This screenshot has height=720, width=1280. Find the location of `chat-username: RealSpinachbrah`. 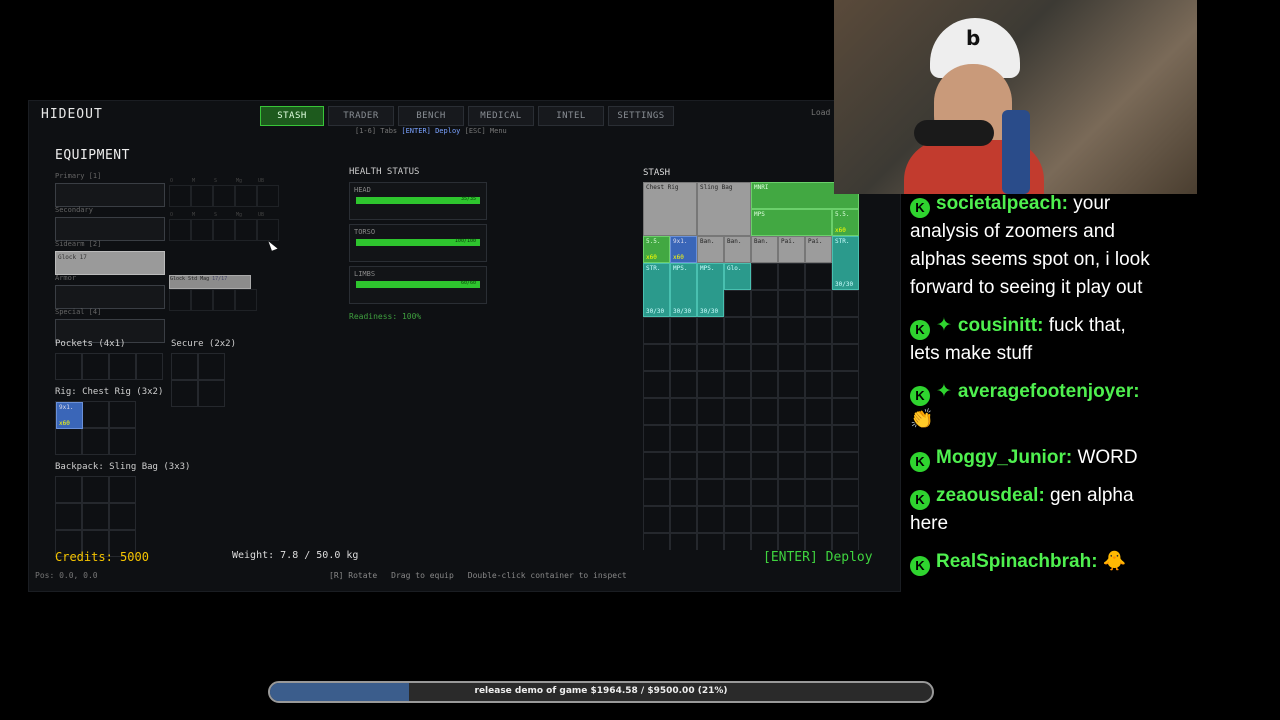

chat-username: RealSpinachbrah is located at coordinates (1013, 561).